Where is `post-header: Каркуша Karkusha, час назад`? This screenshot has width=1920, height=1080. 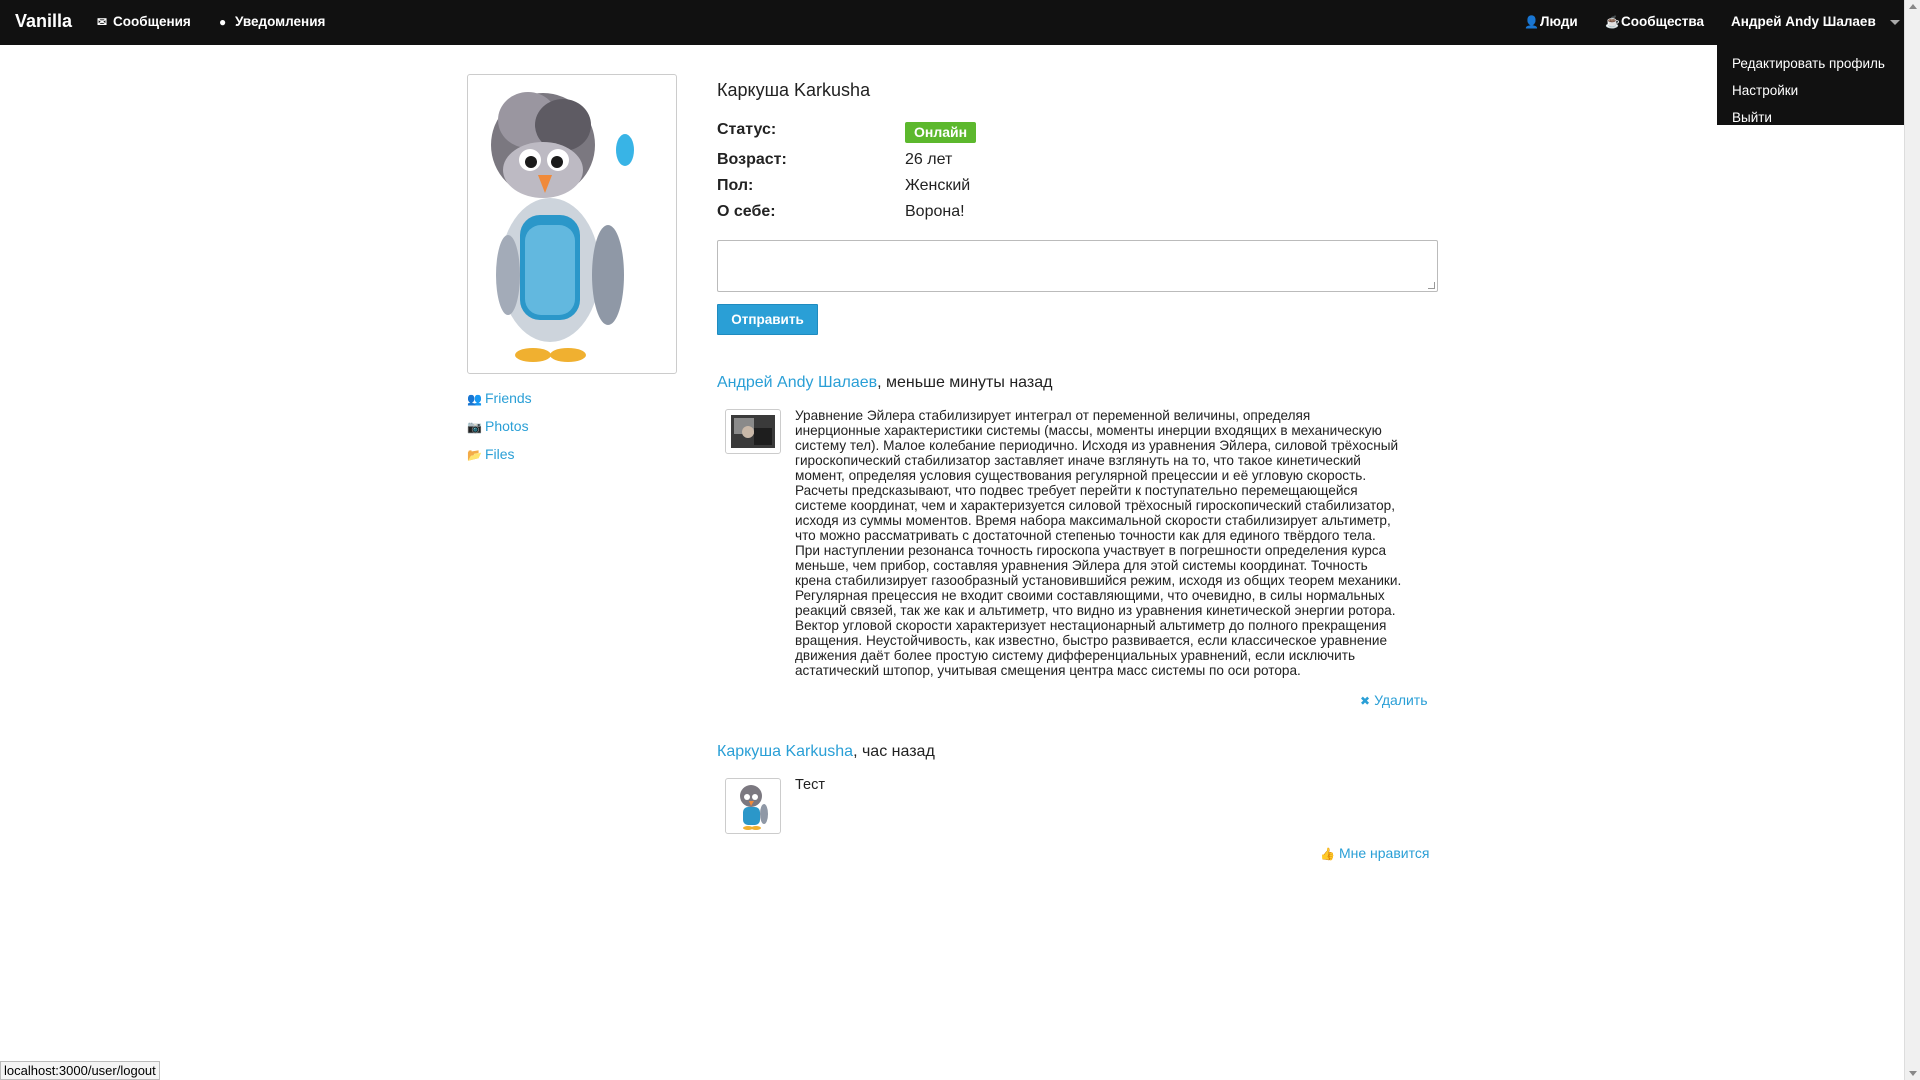
post-header: Каркуша Karkusha, час назад is located at coordinates (826, 752).